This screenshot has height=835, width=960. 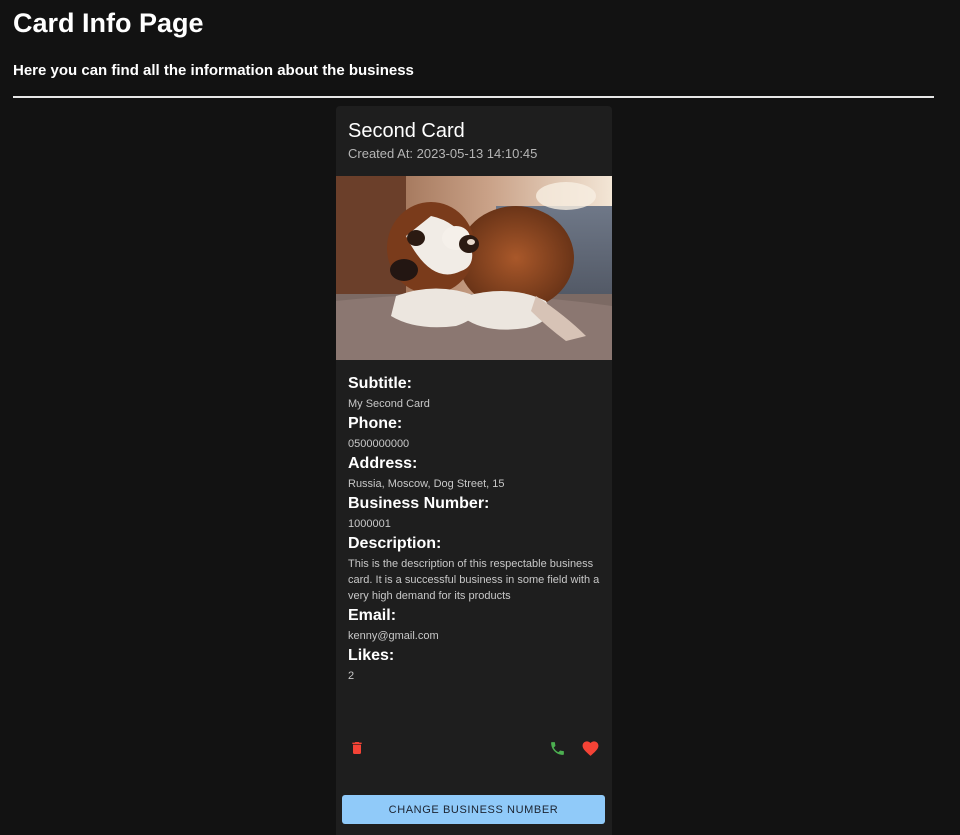 What do you see at coordinates (473, 97) in the screenshot?
I see `divider` at bounding box center [473, 97].